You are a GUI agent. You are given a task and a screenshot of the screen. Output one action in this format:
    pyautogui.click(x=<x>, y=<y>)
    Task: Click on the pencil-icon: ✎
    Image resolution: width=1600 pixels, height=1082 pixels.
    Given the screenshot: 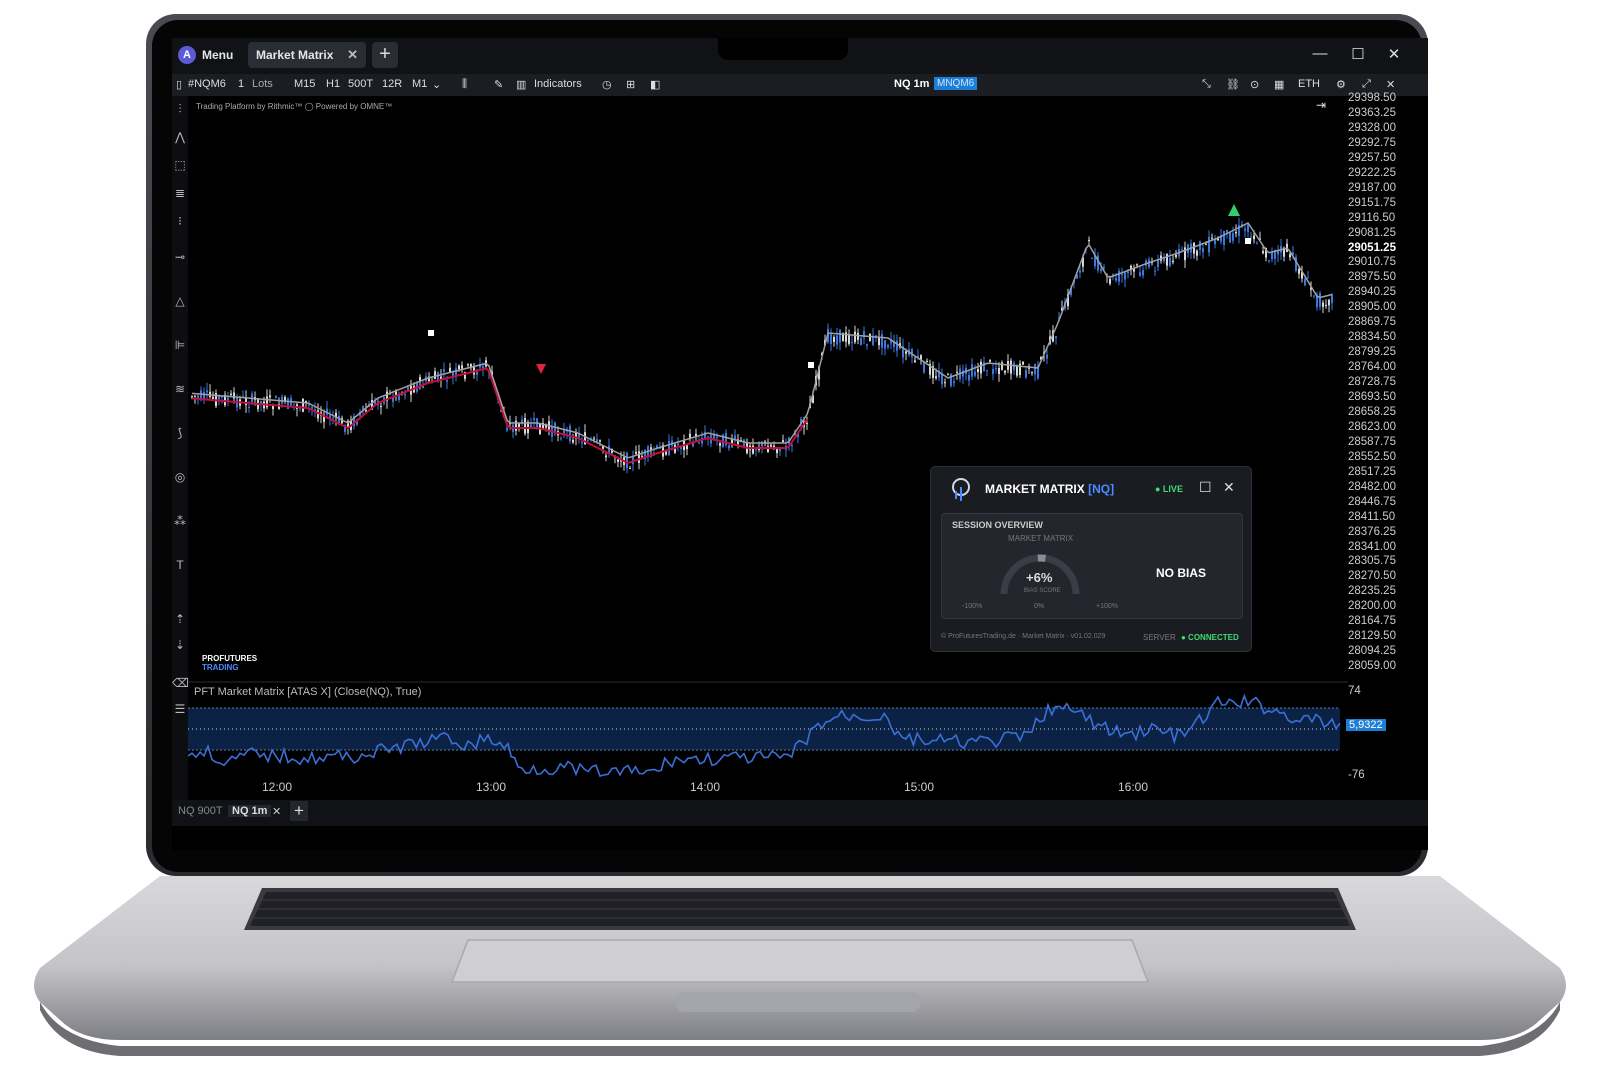 What is the action you would take?
    pyautogui.click(x=498, y=84)
    